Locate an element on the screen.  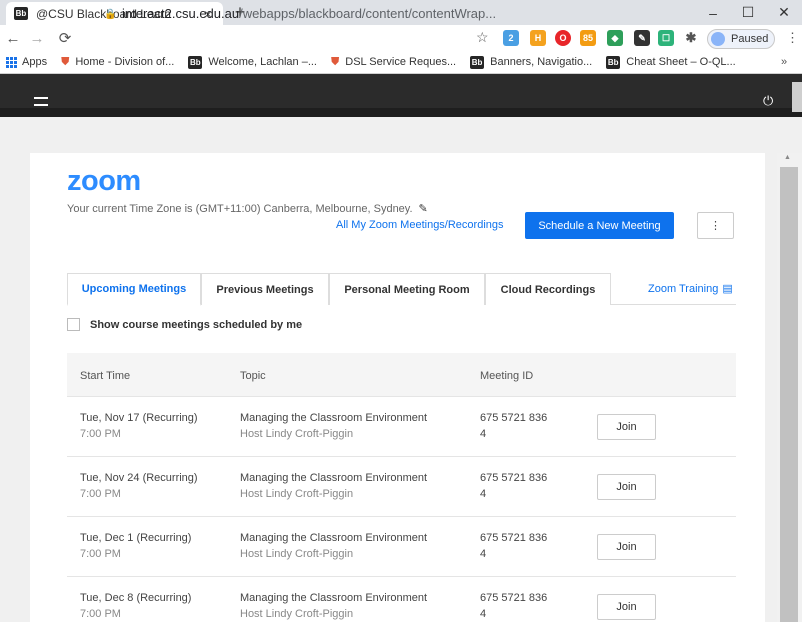
browser-menu-icon: ⋮ is located at coordinates (792, 38).